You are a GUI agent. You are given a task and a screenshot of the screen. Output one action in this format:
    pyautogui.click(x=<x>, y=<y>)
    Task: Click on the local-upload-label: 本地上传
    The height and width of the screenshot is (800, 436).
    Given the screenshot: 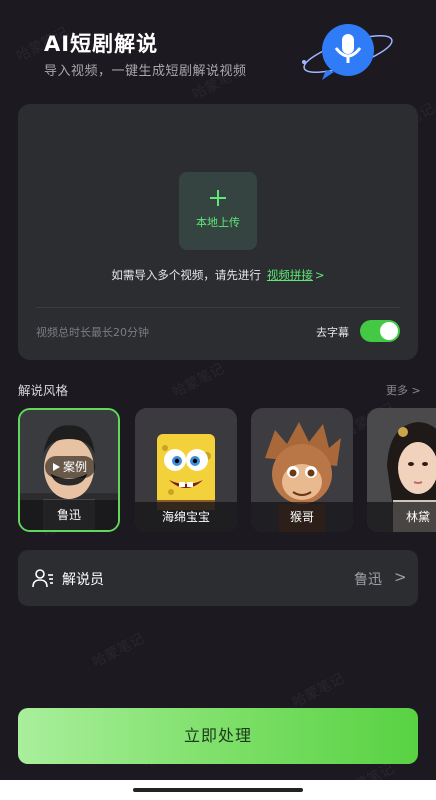 What is the action you would take?
    pyautogui.click(x=218, y=222)
    